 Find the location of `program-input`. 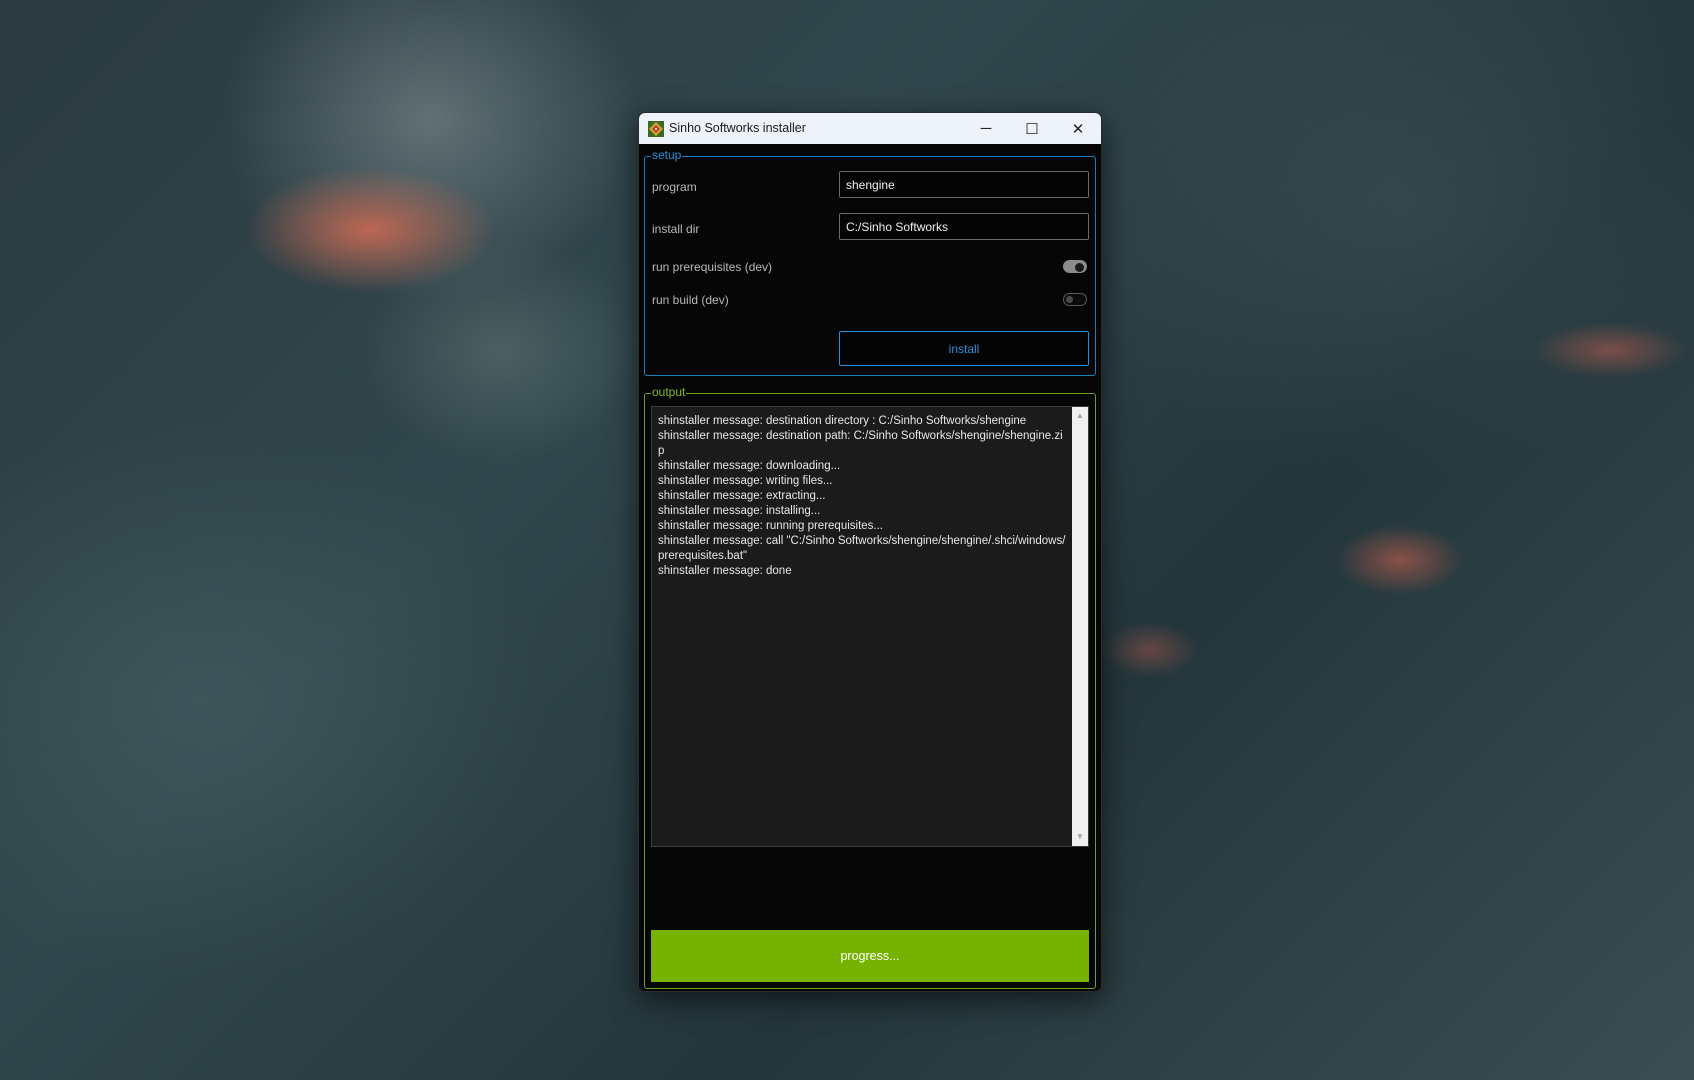

program-input is located at coordinates (964, 184).